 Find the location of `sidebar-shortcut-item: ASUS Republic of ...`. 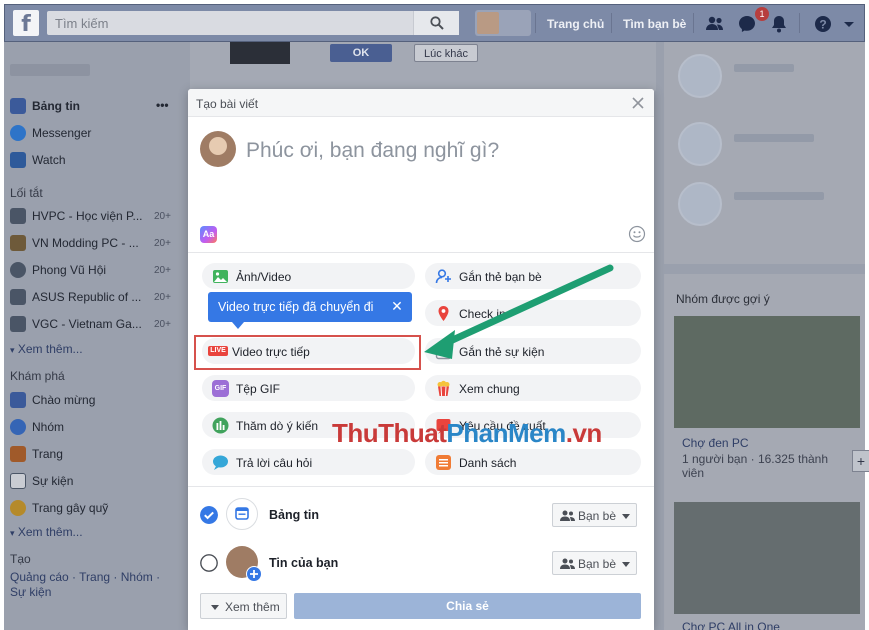

sidebar-shortcut-item: ASUS Republic of ... is located at coordinates (75, 298).